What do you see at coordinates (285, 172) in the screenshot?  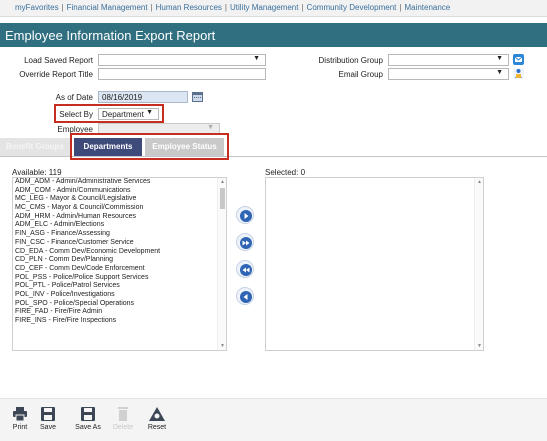 I see `selected-count-label: Selected: 0` at bounding box center [285, 172].